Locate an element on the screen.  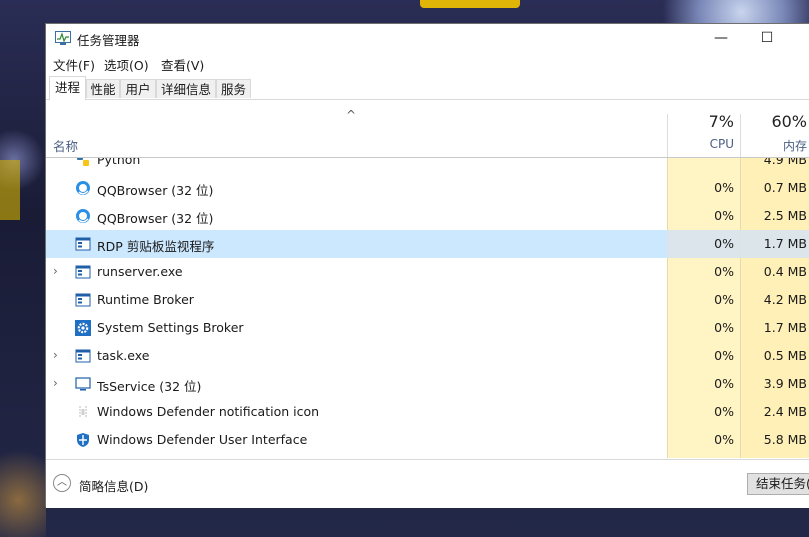
menu-view: 查看(V) is located at coordinates (182, 64).